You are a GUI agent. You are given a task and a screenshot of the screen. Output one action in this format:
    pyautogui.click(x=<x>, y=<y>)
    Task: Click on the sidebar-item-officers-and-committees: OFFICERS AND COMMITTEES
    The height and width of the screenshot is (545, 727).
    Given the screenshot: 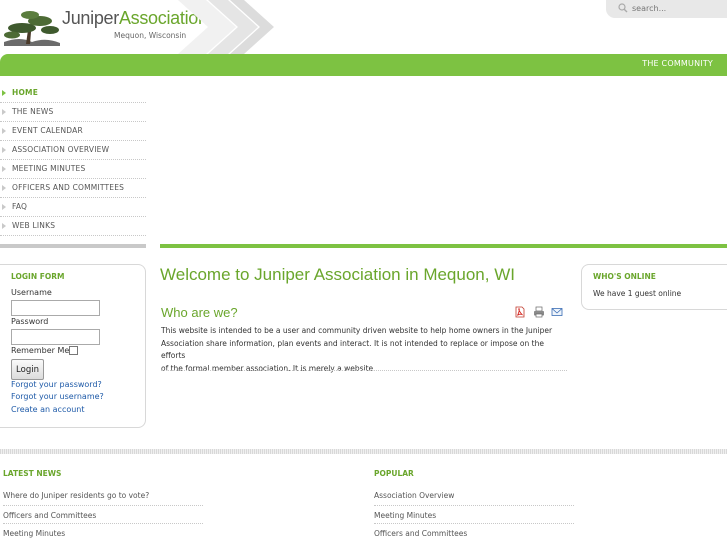 What is the action you would take?
    pyautogui.click(x=73, y=188)
    